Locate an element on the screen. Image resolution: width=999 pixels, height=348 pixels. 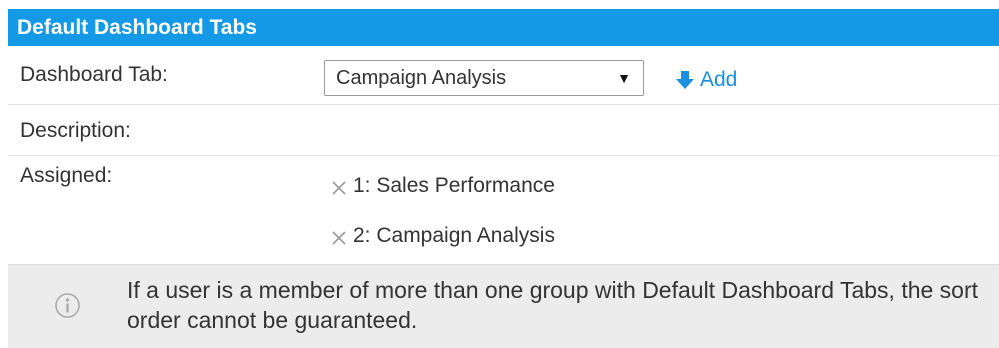
assigned-item-label: 1: Sales Performance is located at coordinates (454, 185).